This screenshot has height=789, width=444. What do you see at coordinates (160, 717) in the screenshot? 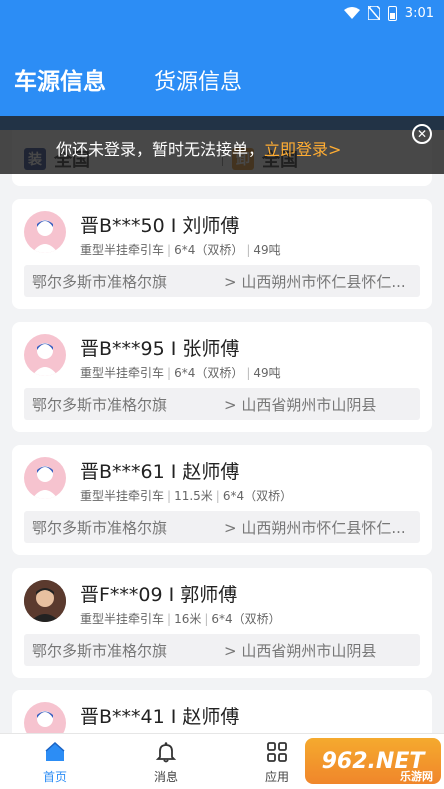
I see `card-title: 晋B***41 I 赵师傅` at bounding box center [160, 717].